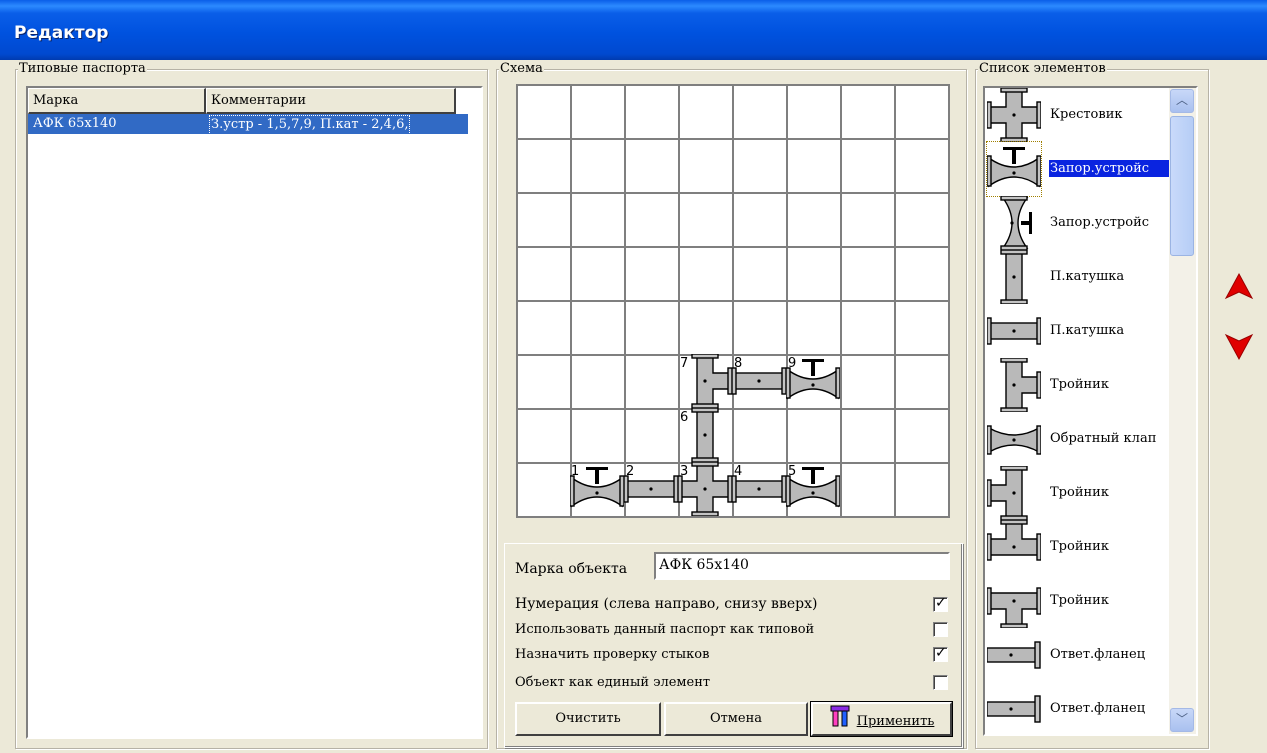 This screenshot has height=753, width=1267. I want to click on list-item: Обратный клап, so click(1079, 439).